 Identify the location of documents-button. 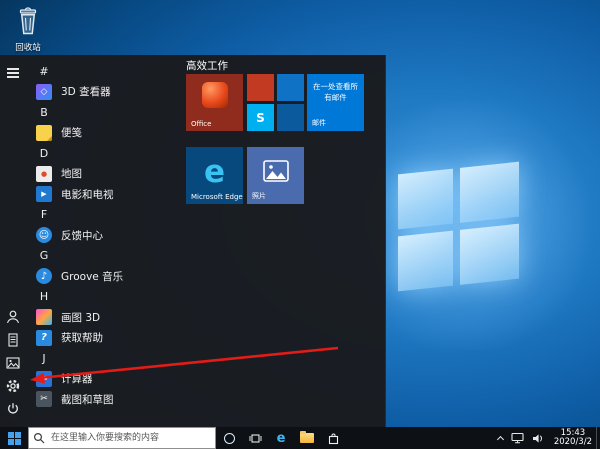
(13, 340).